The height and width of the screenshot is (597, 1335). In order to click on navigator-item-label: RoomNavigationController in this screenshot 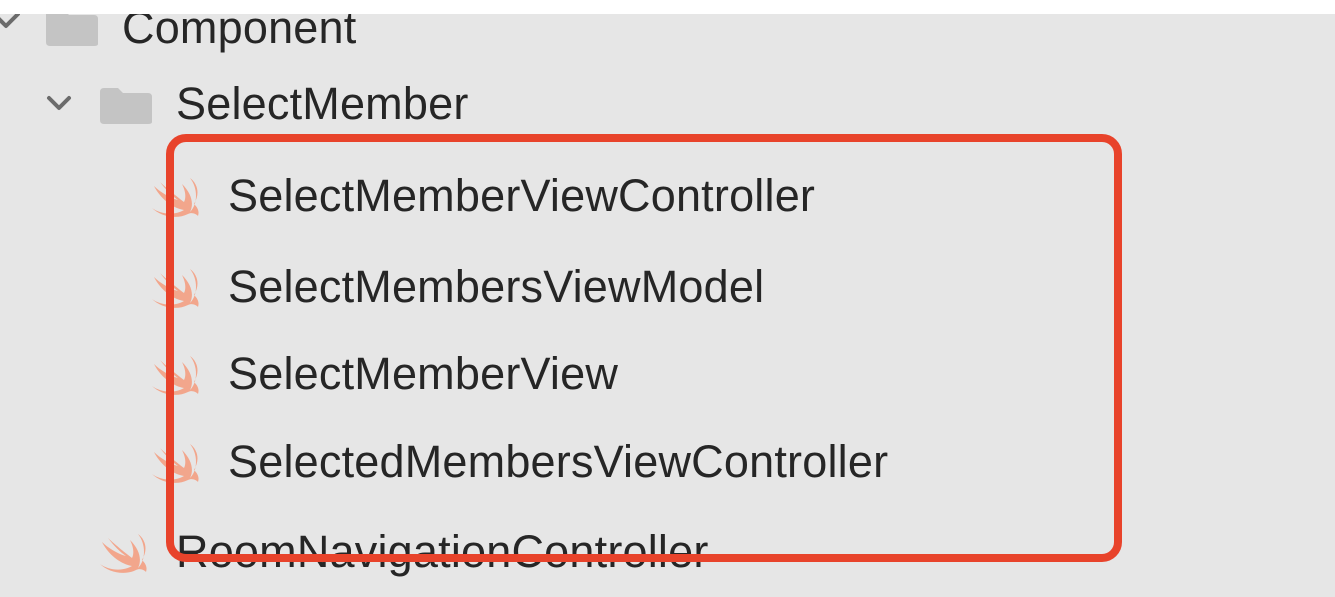, I will do `click(442, 551)`.